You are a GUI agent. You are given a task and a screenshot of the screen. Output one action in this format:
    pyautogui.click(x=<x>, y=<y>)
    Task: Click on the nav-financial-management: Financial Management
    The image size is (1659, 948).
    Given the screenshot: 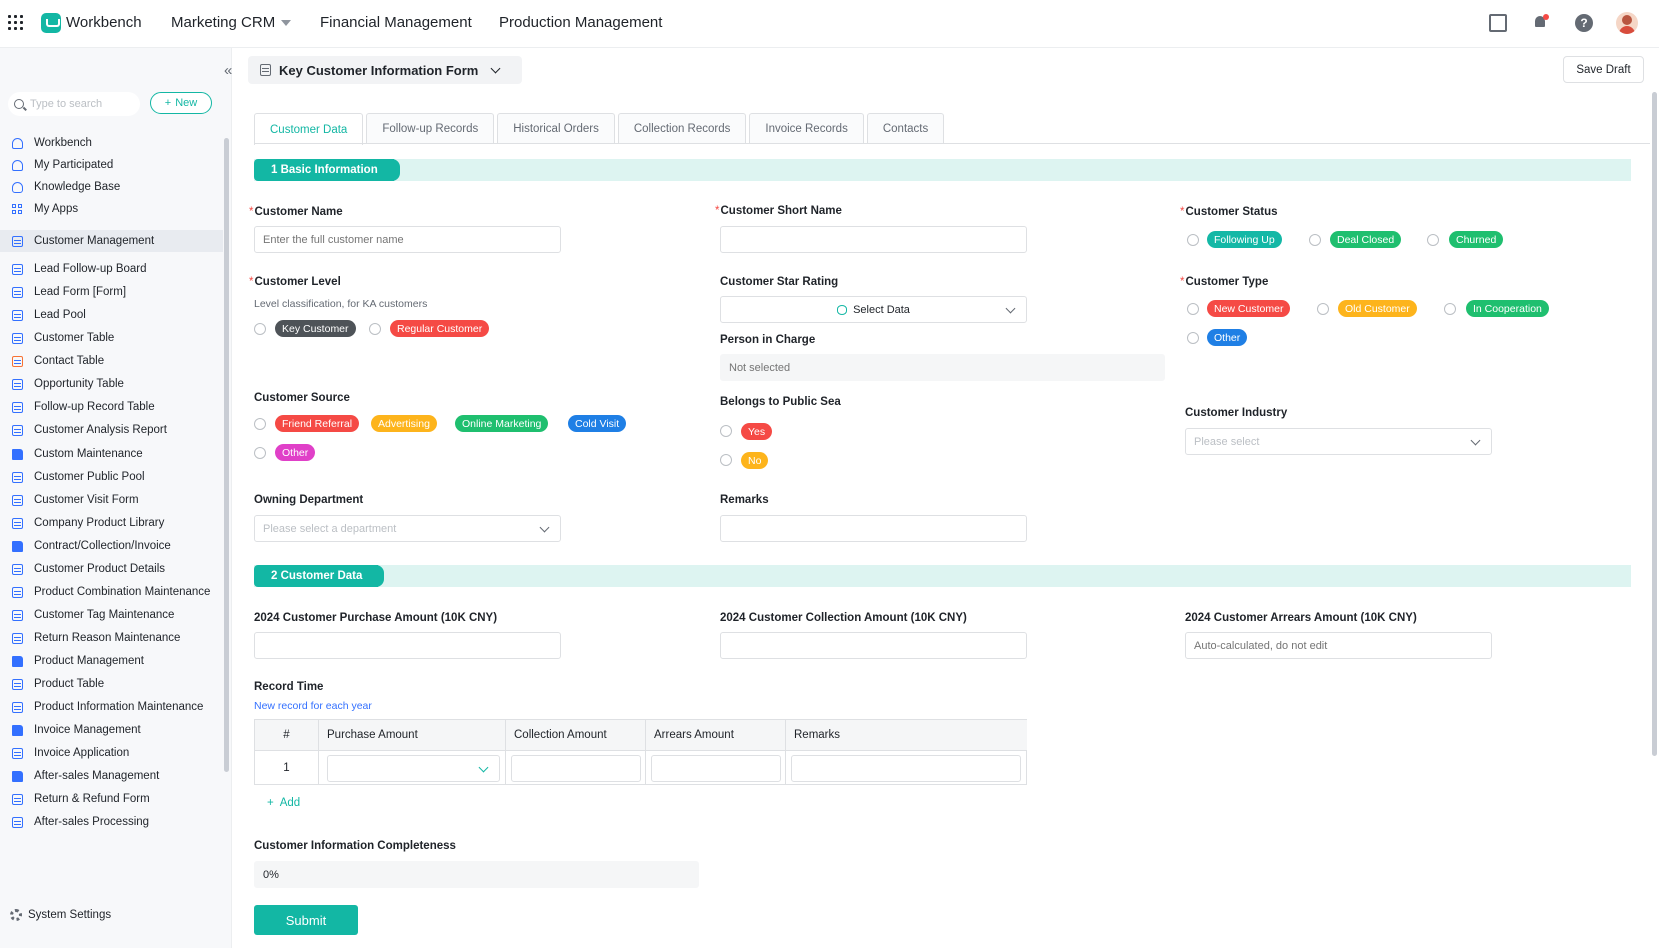 What is the action you would take?
    pyautogui.click(x=396, y=22)
    